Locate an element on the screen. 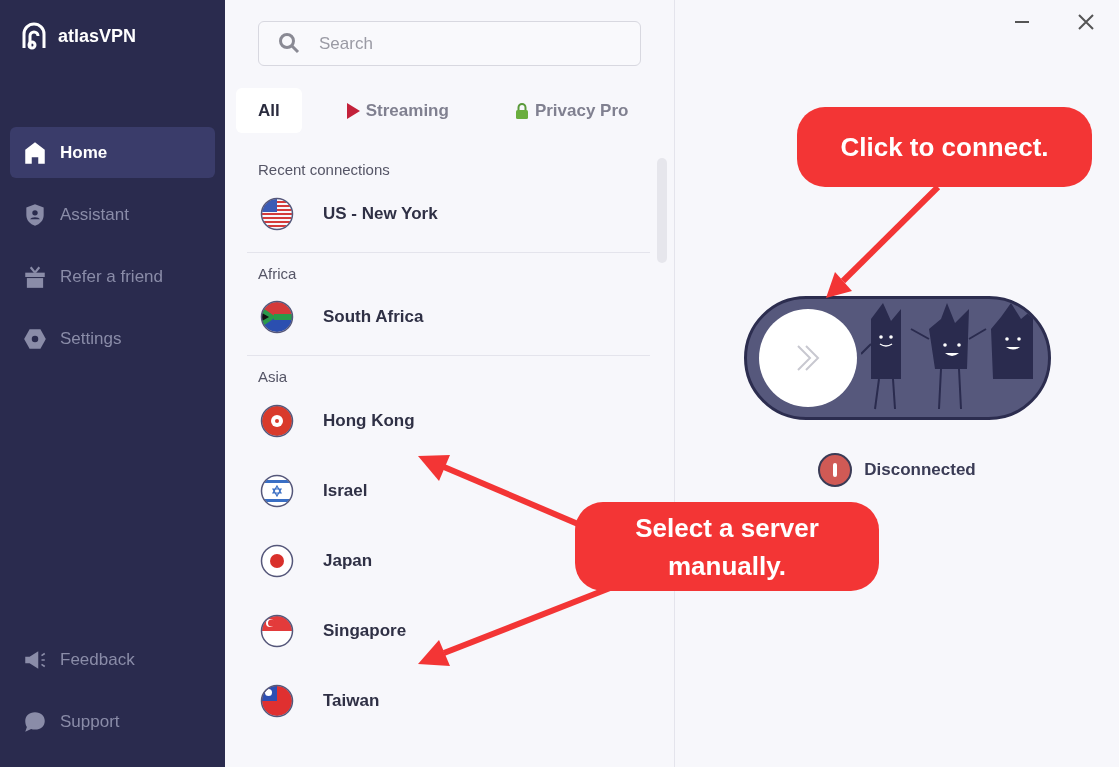  sidebar-item: Support is located at coordinates (112, 721).